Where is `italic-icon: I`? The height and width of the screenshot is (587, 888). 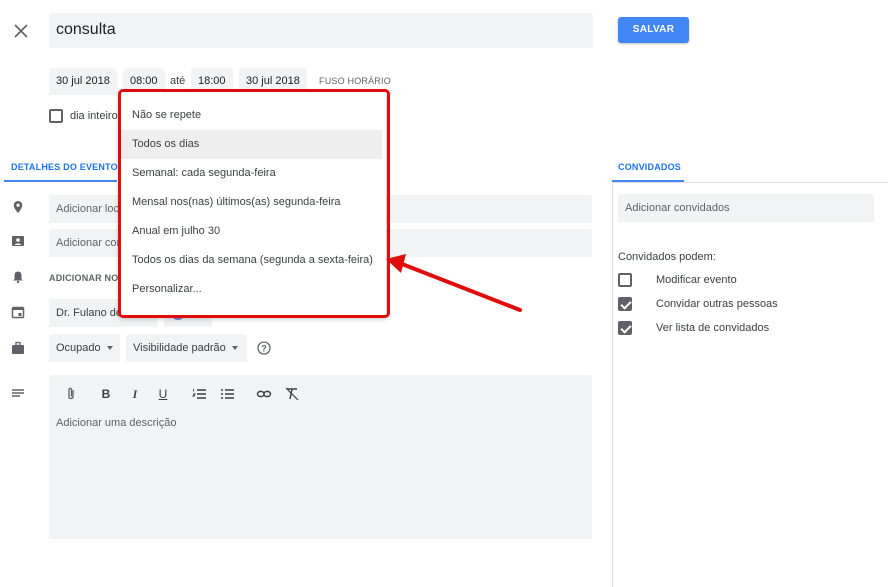 italic-icon: I is located at coordinates (135, 394).